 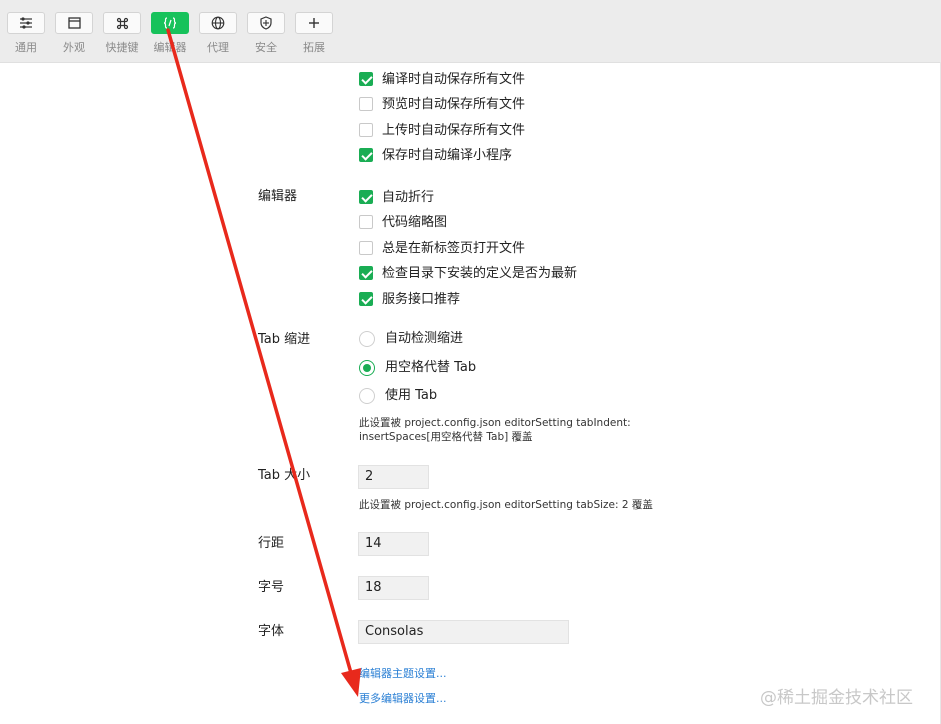 What do you see at coordinates (26, 47) in the screenshot?
I see `tab-label: 通用` at bounding box center [26, 47].